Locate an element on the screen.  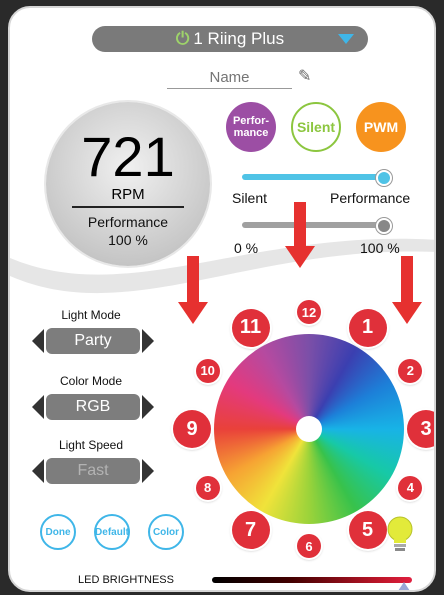
name-input is located at coordinates (229, 77).